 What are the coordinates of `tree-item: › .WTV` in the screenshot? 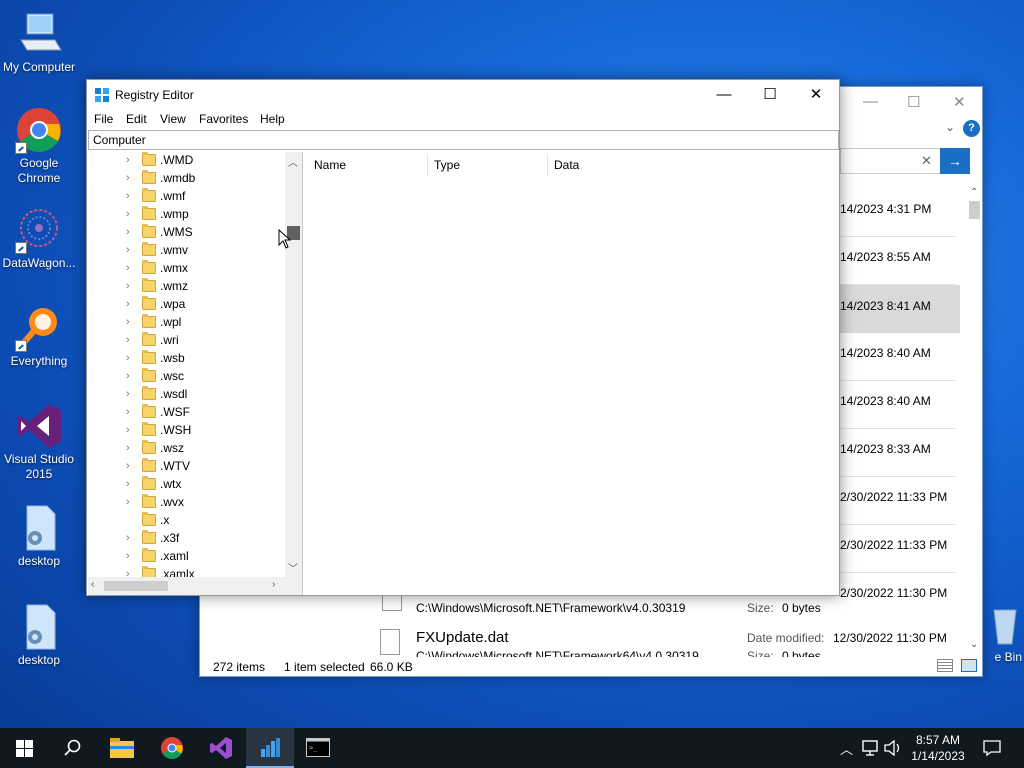 It's located at (188, 467).